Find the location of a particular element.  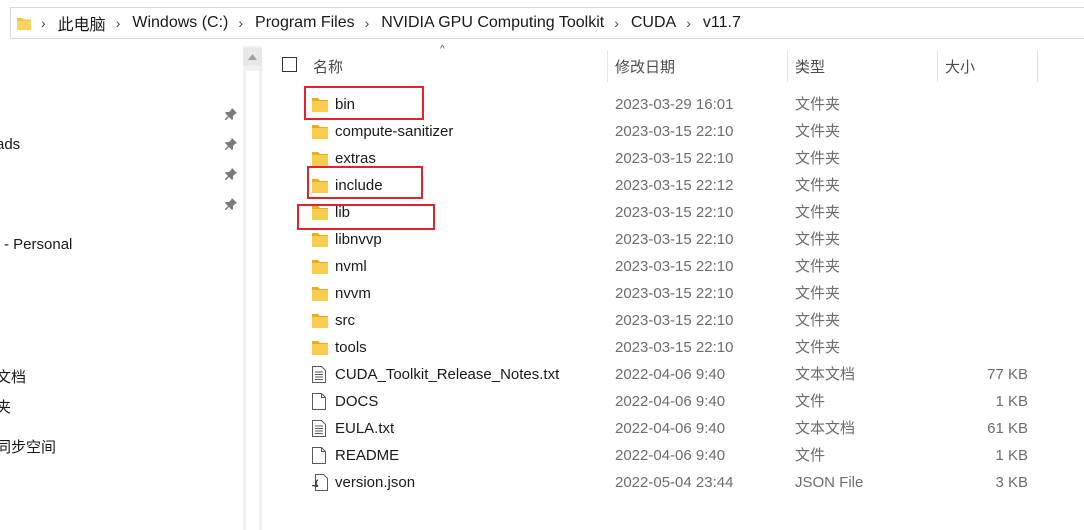

column-header-row: ^ 名称 修改日期 类型 大小 is located at coordinates (673, 65).